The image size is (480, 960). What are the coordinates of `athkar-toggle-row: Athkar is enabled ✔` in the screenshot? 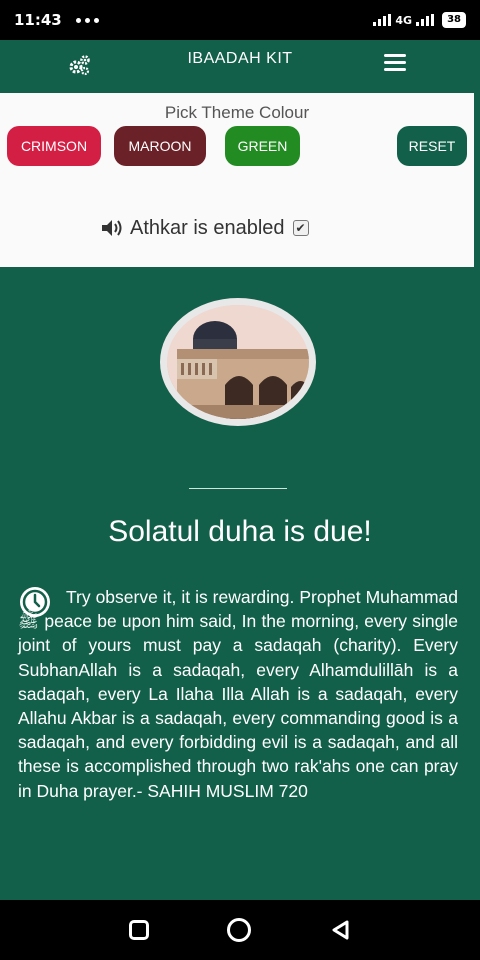 It's located at (204, 228).